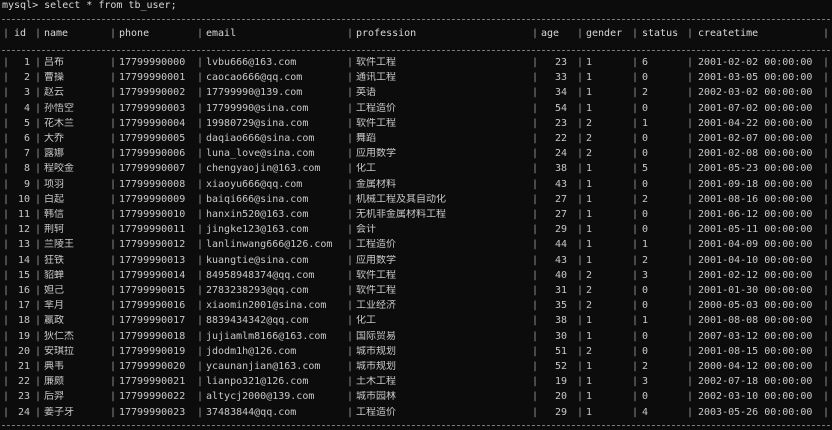  What do you see at coordinates (54, 260) in the screenshot?
I see `cell-name: 狂铁` at bounding box center [54, 260].